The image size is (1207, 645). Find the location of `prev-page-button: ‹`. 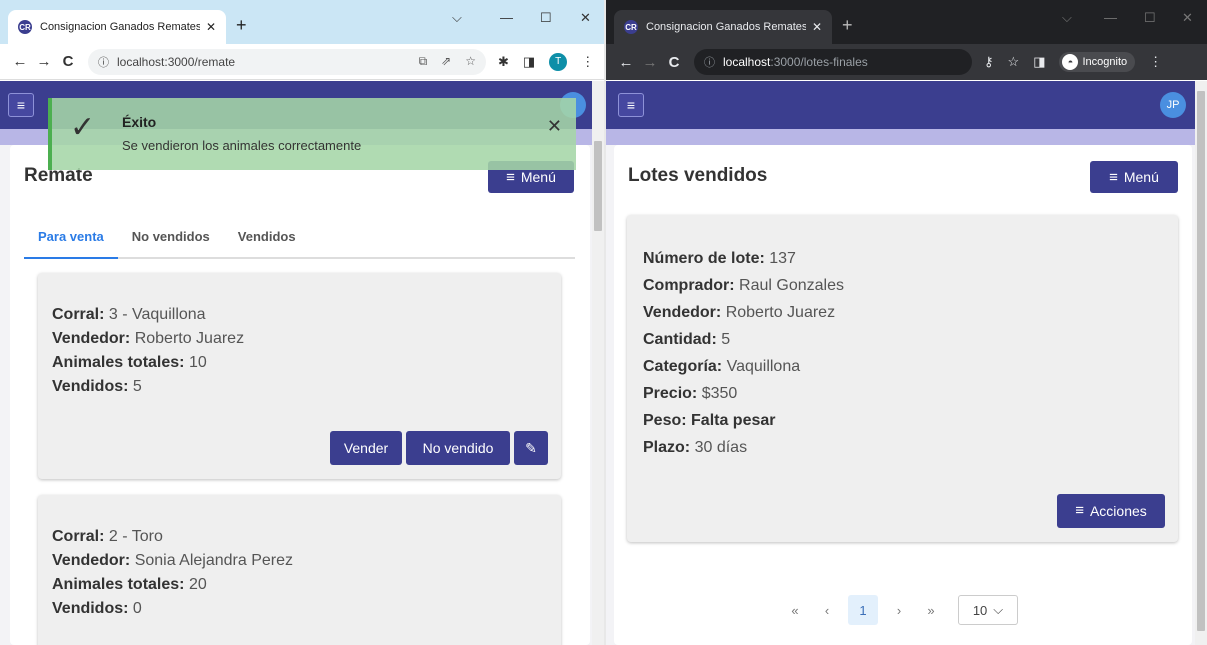

prev-page-button: ‹ is located at coordinates (827, 610).